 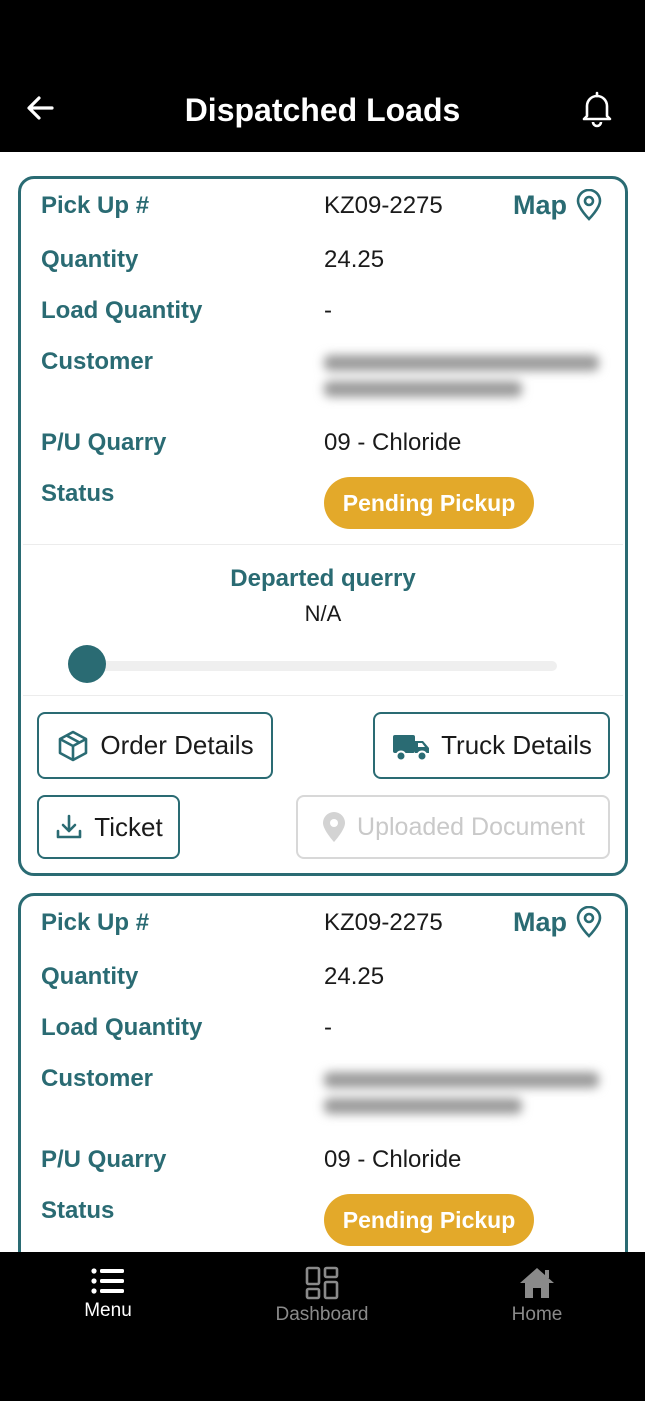 I want to click on nav-menu-label: Menu, so click(x=108, y=1310).